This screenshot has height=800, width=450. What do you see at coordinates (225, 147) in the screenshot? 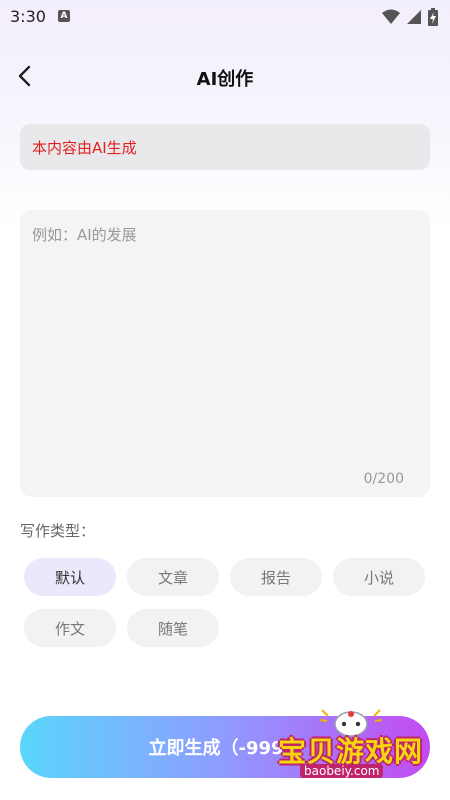
I see `ai-generated-notice: 本内容由AI生成` at bounding box center [225, 147].